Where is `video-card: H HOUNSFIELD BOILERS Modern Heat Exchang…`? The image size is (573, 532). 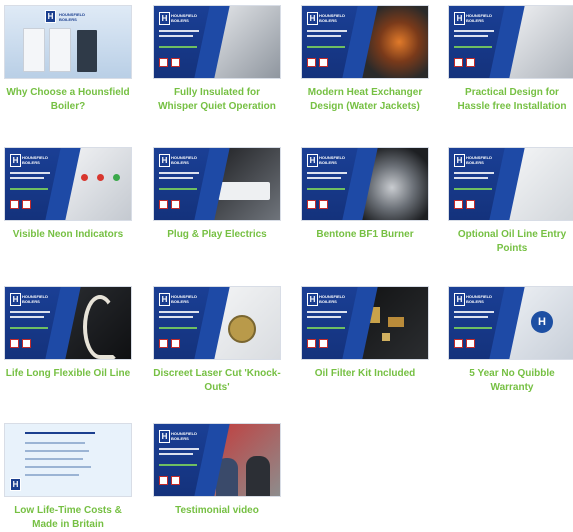 video-card: H HOUNSFIELD BOILERS Modern Heat Exchang… is located at coordinates (365, 59).